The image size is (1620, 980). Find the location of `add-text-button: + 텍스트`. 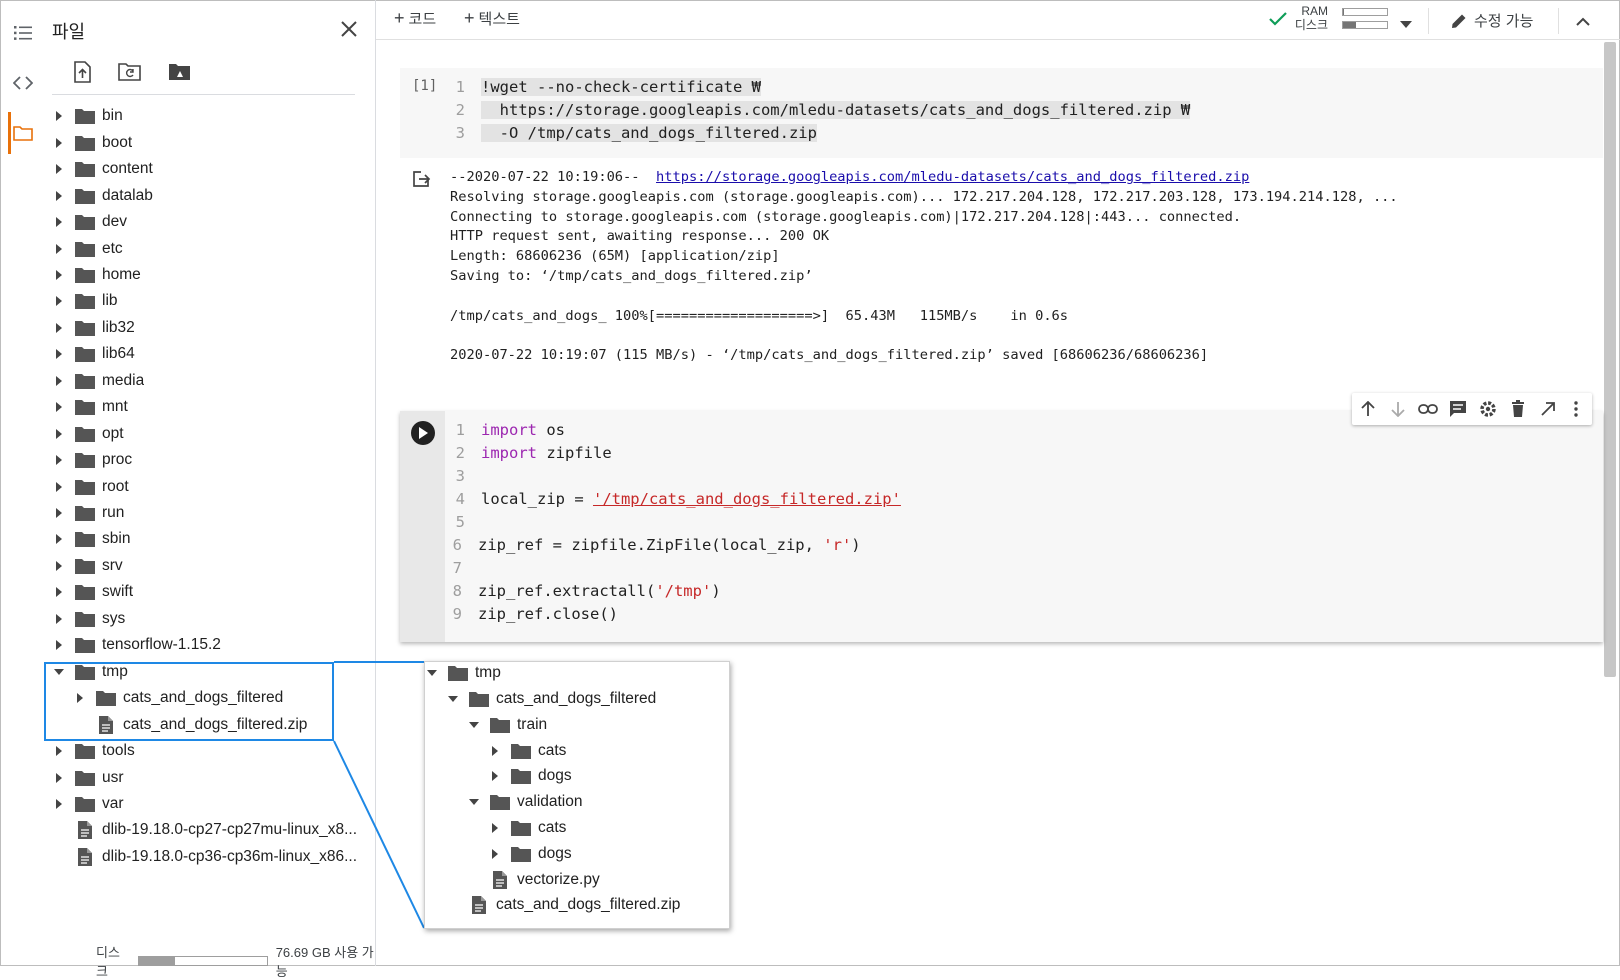

add-text-button: + 텍스트 is located at coordinates (492, 18).